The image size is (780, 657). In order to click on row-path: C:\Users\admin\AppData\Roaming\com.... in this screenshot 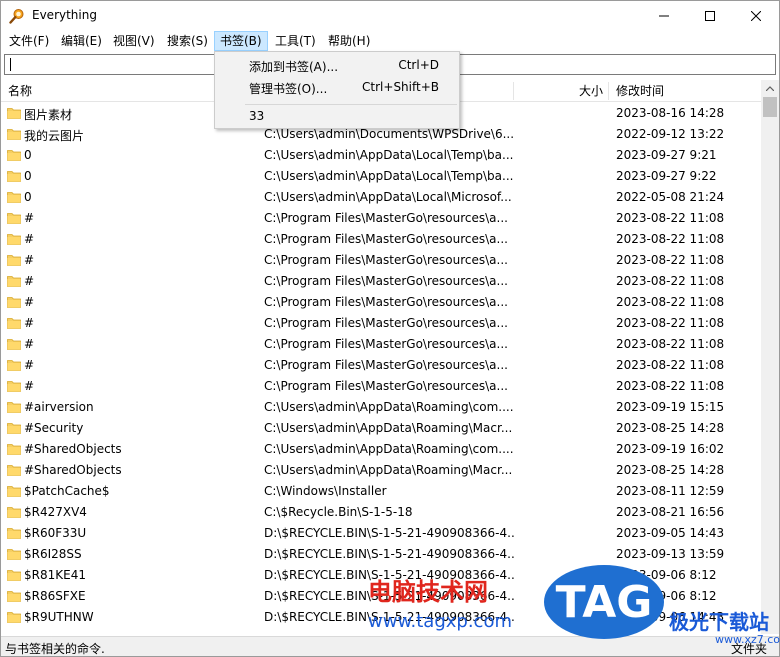, I will do `click(389, 407)`.